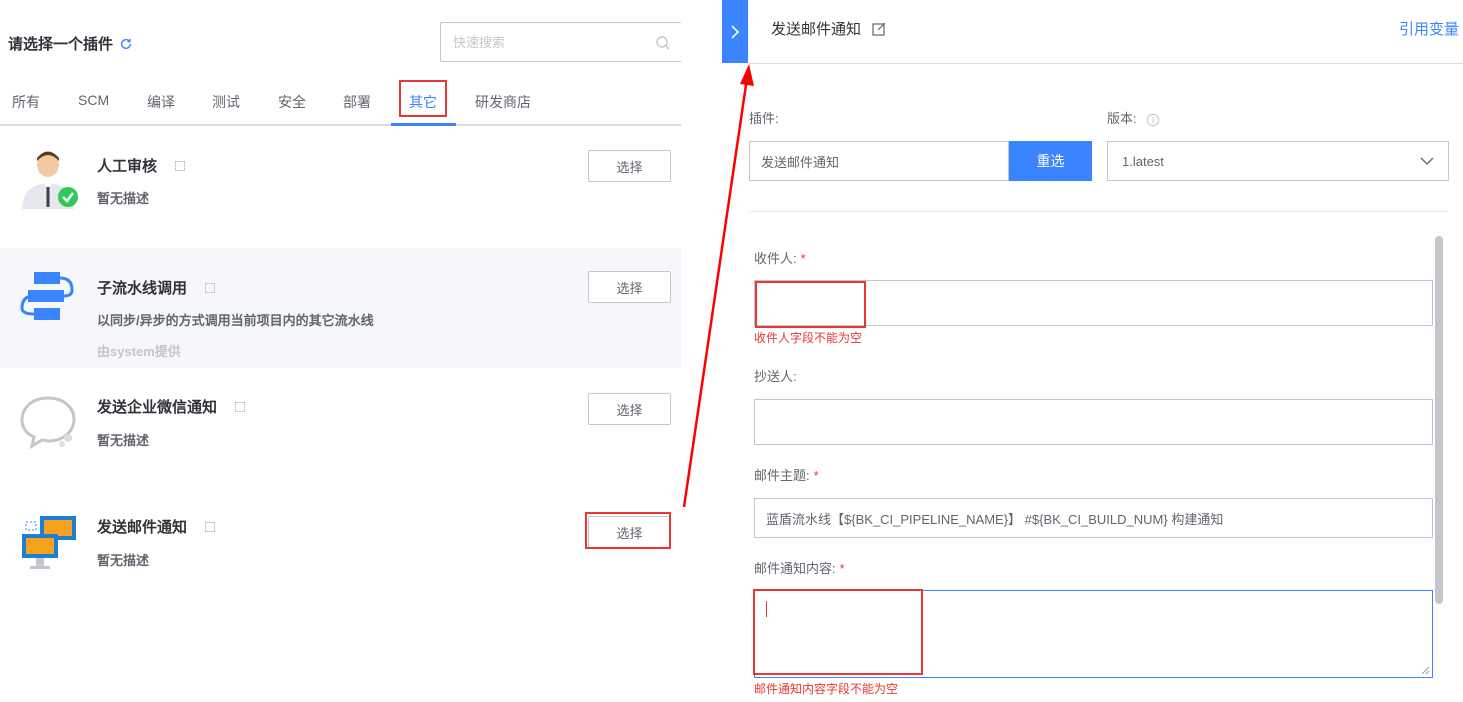 Image resolution: width=1463 pixels, height=702 pixels. Describe the element at coordinates (1425, 670) in the screenshot. I see `resize-grip-icon` at that location.